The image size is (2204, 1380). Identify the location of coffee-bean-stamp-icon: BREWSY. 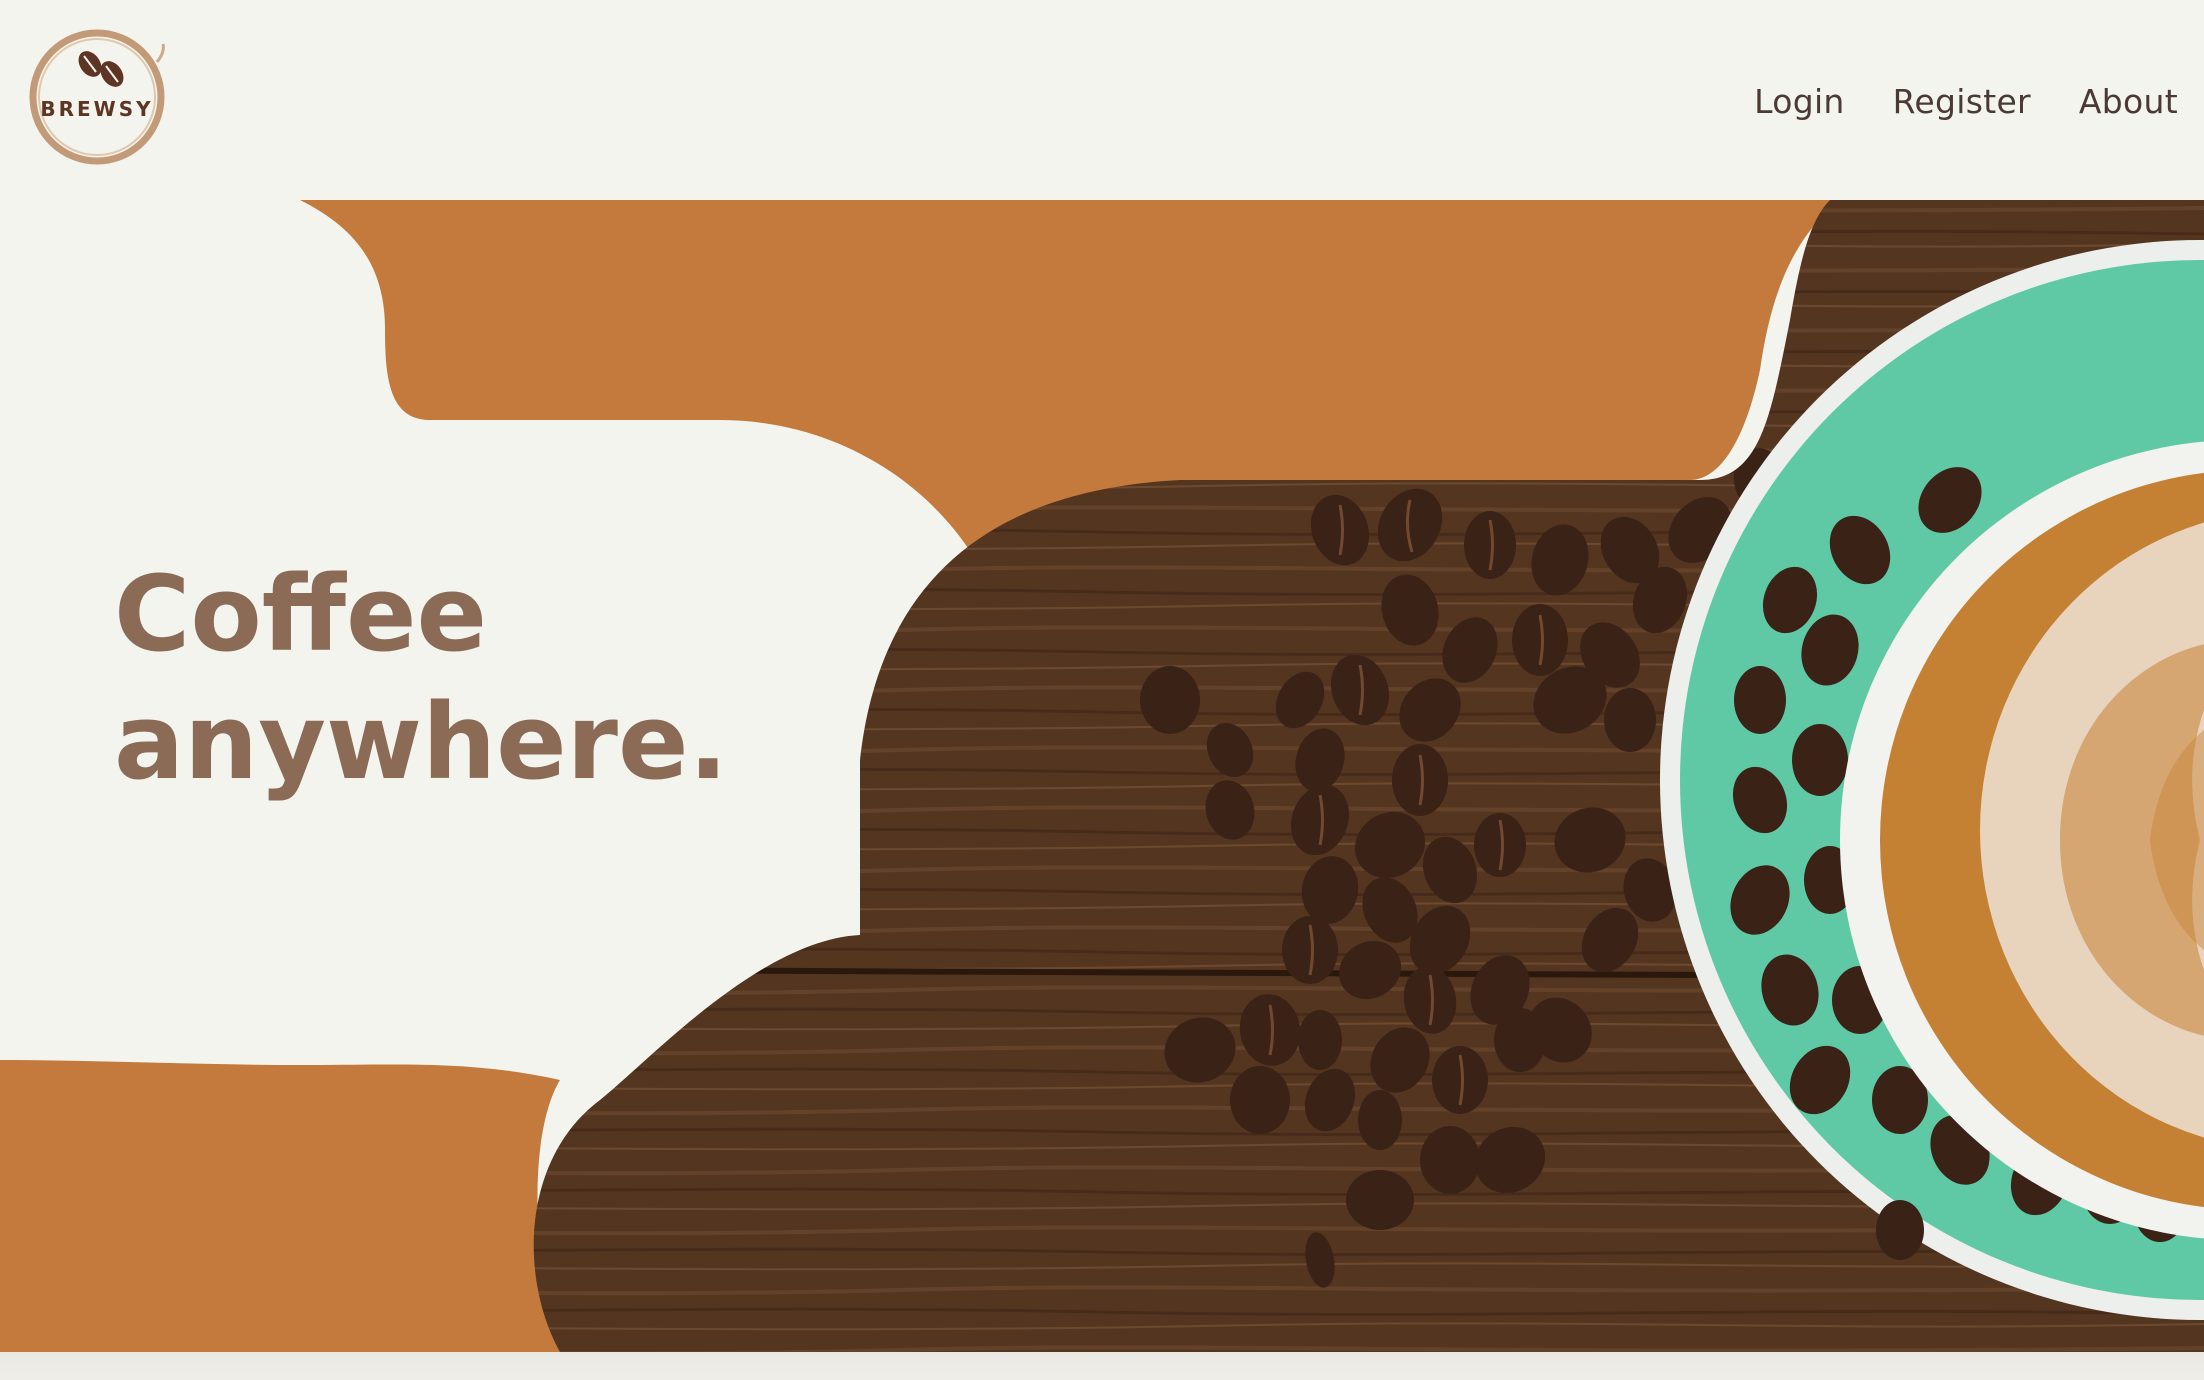
(97, 97).